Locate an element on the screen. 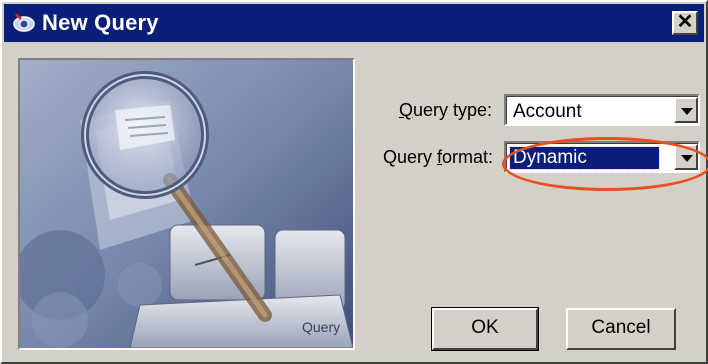 This screenshot has width=708, height=364. window-title: New Query is located at coordinates (100, 22).